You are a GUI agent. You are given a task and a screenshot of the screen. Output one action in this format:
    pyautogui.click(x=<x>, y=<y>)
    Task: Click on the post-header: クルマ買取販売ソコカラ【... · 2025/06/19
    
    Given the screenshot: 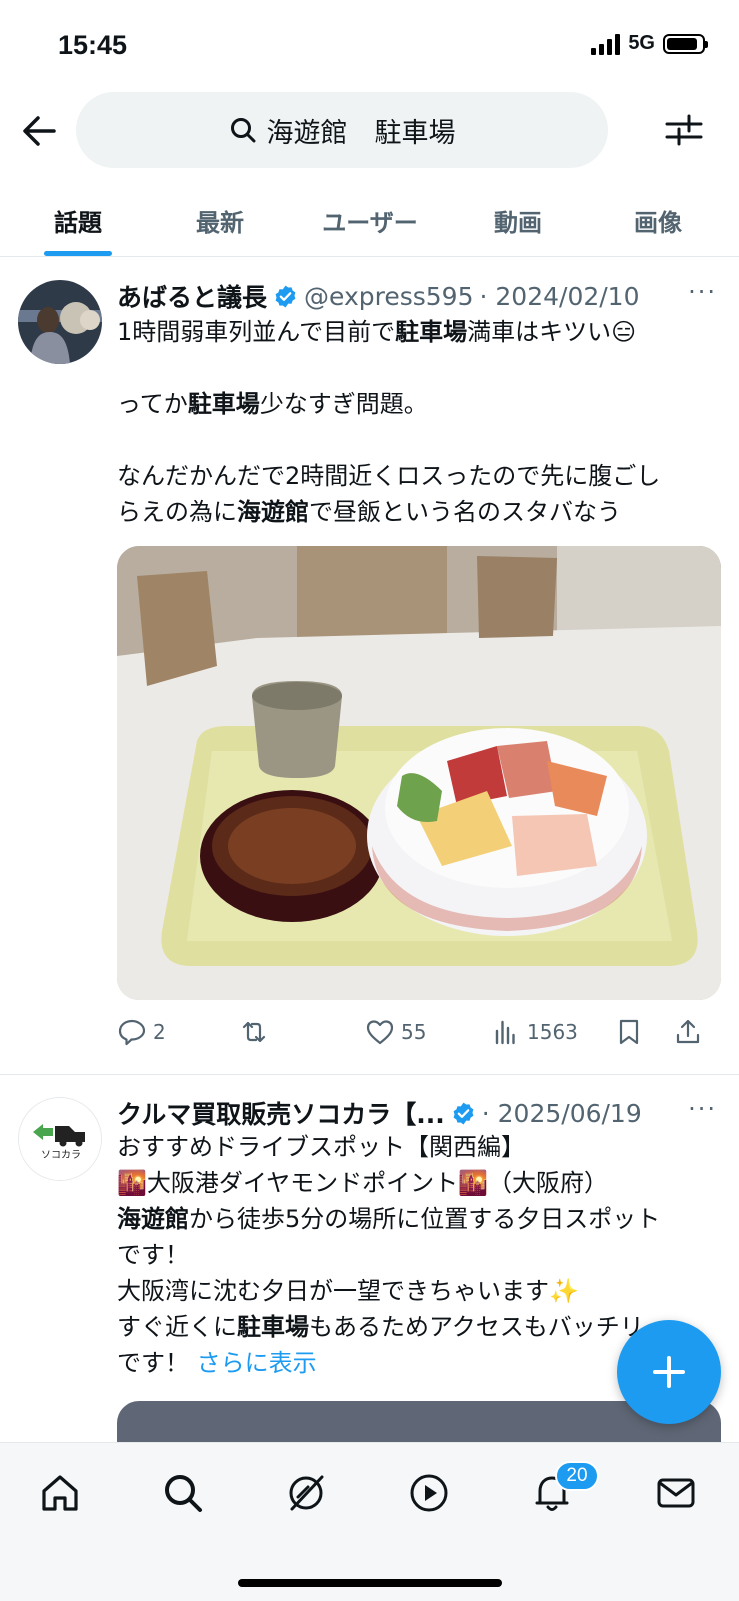 What is the action you would take?
    pyautogui.click(x=413, y=1113)
    